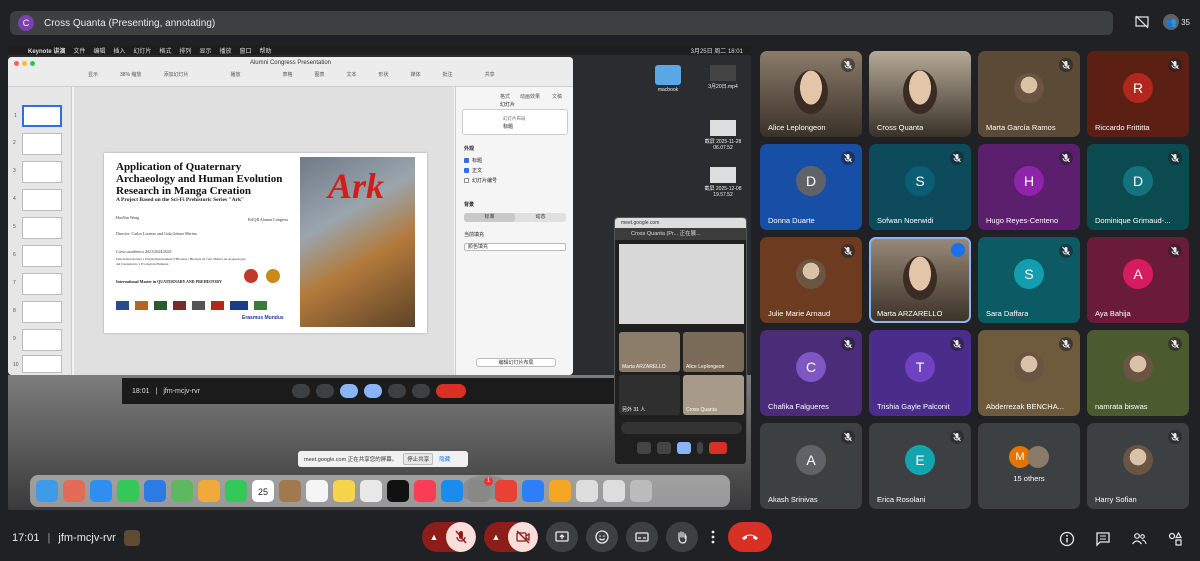 The height and width of the screenshot is (561, 1200). I want to click on participant-tile: C Chafika Falgueres, so click(811, 373).